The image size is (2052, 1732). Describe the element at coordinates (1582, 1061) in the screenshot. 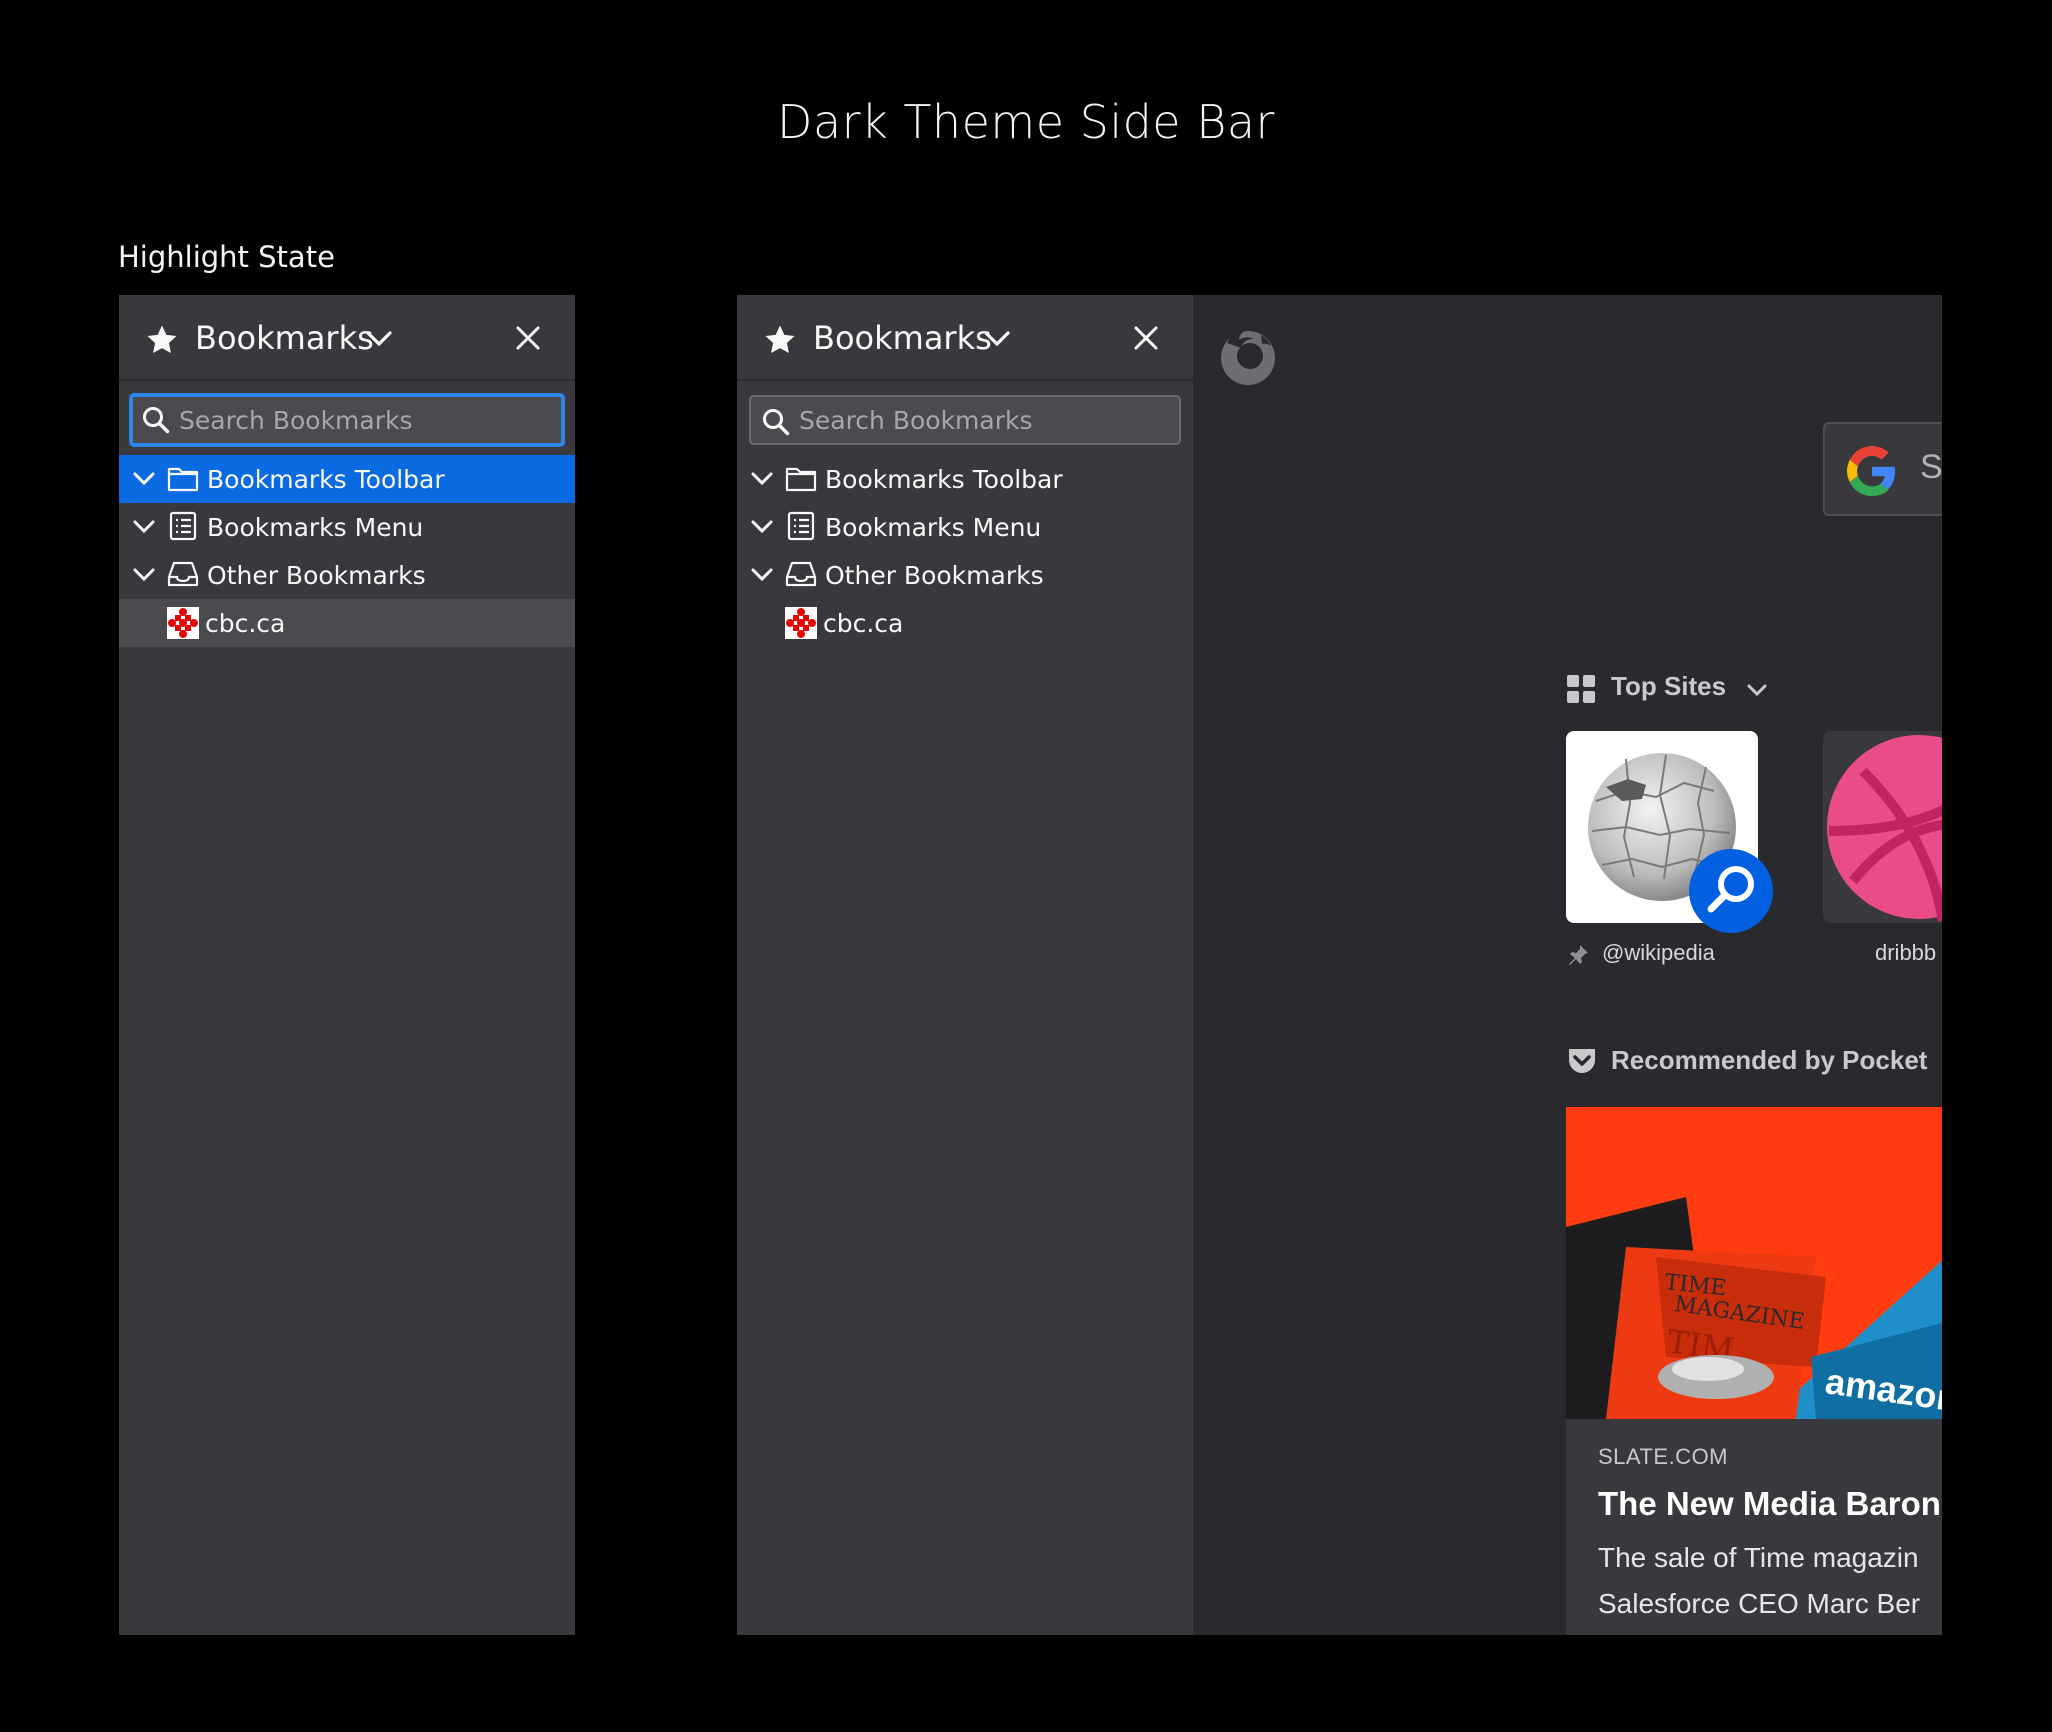

I see `pocket-icon` at that location.